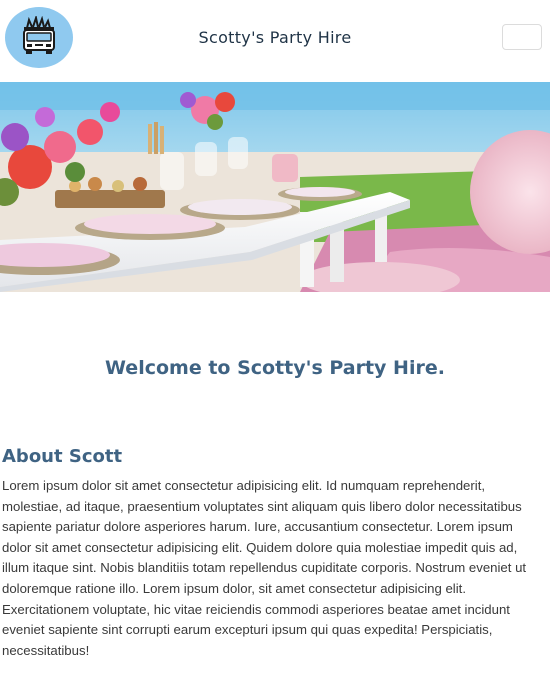 The height and width of the screenshot is (680, 550). Describe the element at coordinates (62, 456) in the screenshot. I see `about-heading: About Scott` at that location.